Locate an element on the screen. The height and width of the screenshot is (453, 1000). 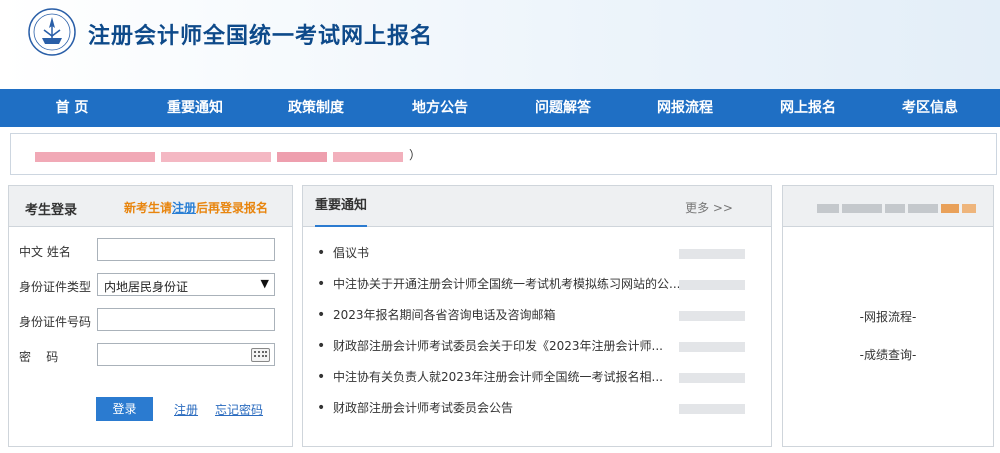
notice-item: 倡议书 is located at coordinates (540, 253).